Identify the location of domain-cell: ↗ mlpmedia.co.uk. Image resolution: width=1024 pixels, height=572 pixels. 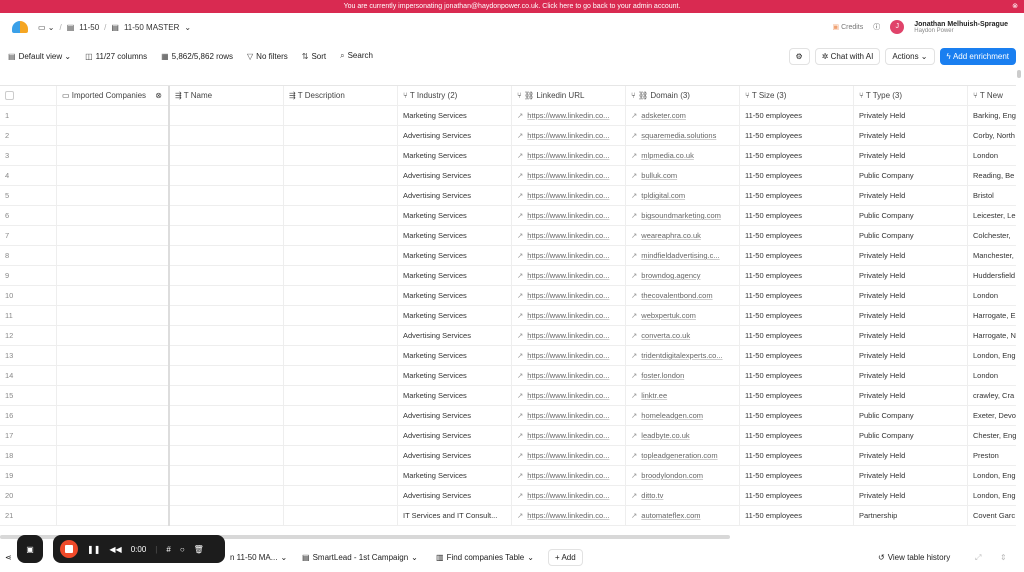
(683, 156).